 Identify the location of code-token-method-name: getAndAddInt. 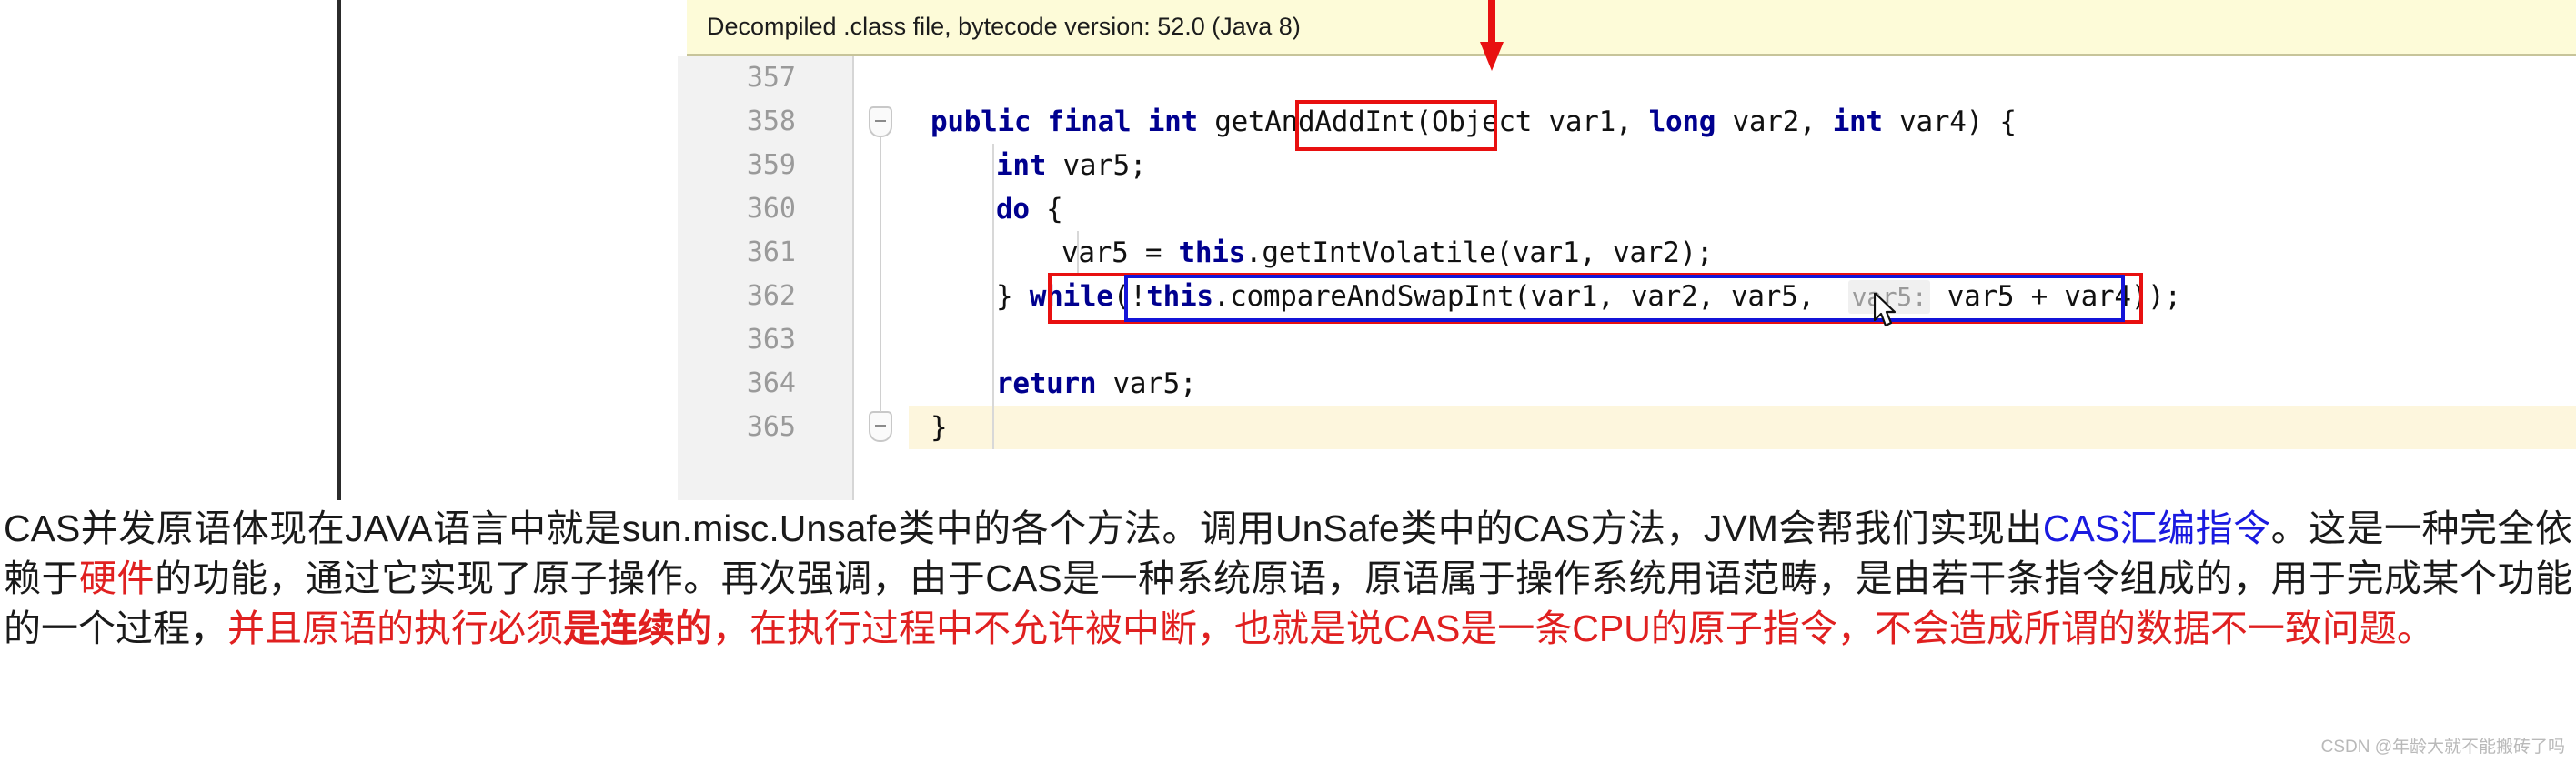
(1314, 121).